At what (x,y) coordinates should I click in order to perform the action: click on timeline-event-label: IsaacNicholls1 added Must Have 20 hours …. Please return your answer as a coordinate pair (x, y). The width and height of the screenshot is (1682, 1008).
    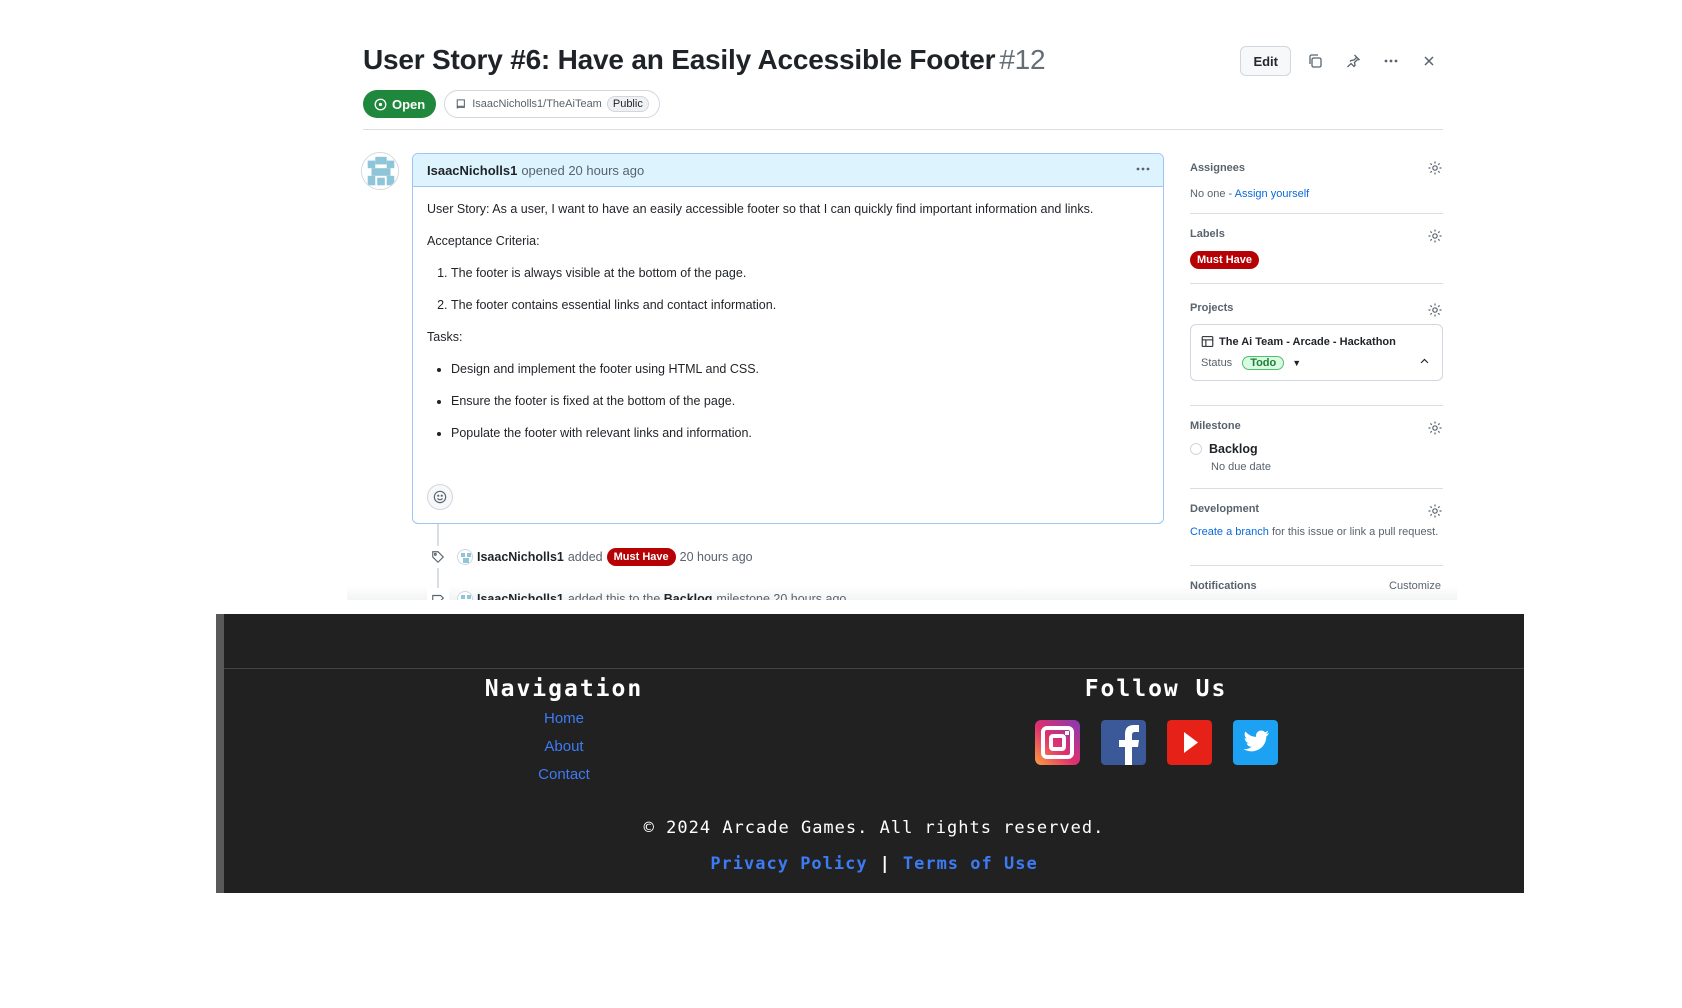
    Looking at the image, I should click on (590, 557).